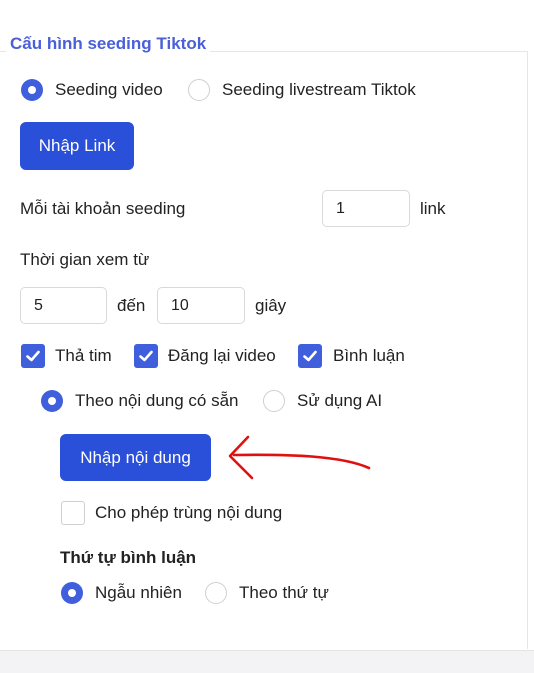  I want to click on radio-sequential-order, so click(216, 593).